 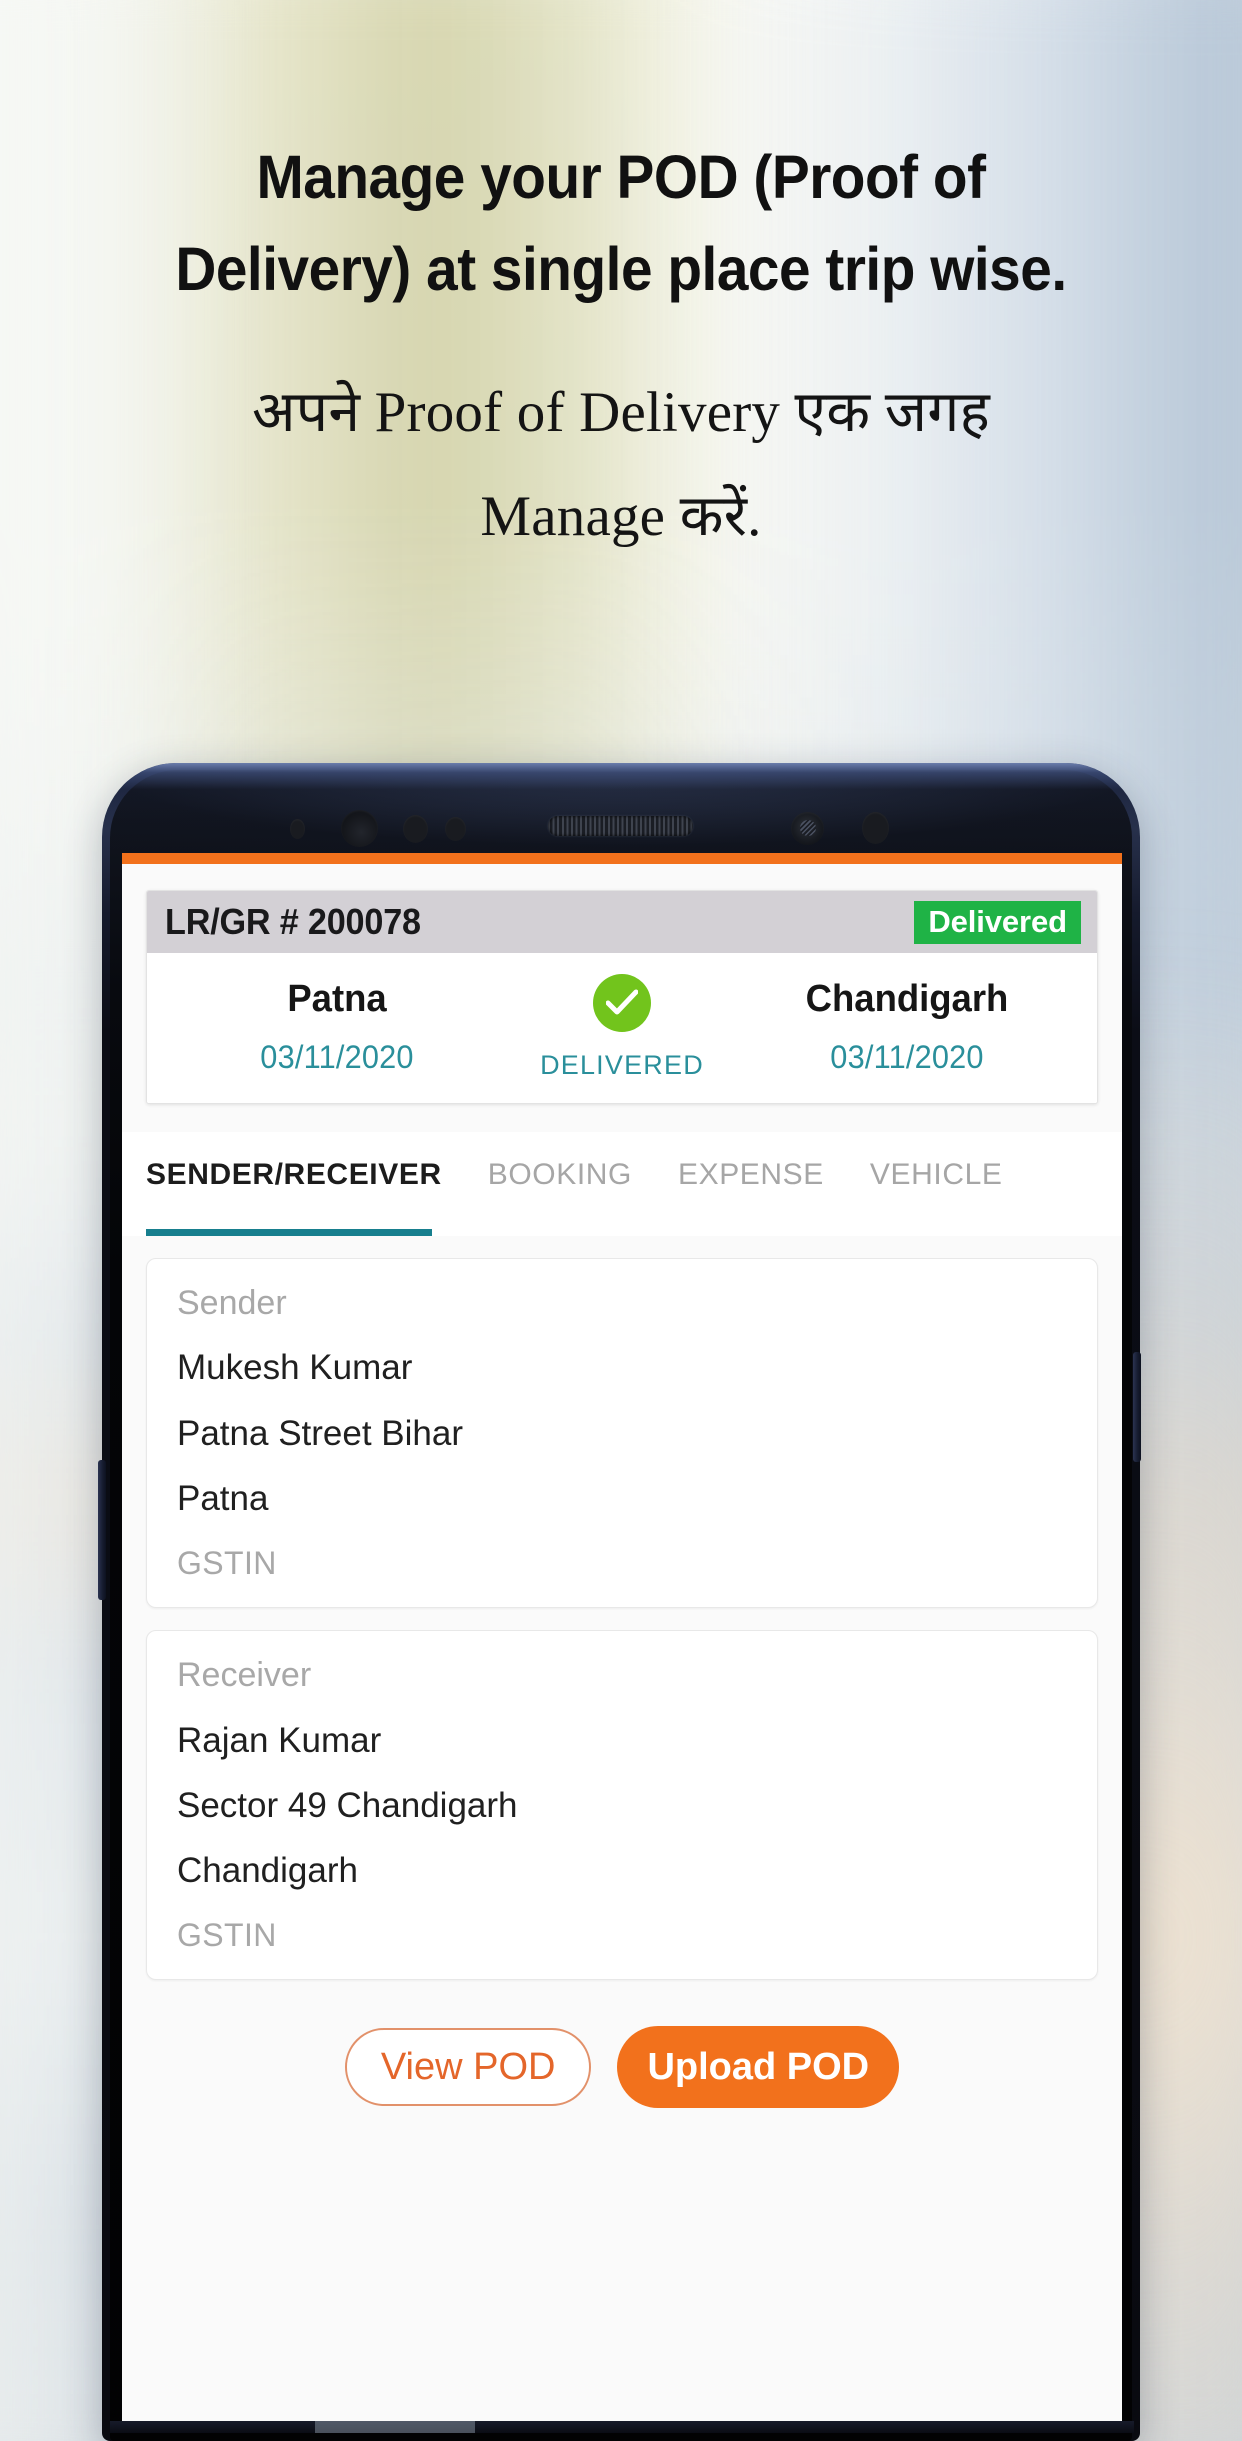 I want to click on check-circle-icon, so click(x=622, y=1003).